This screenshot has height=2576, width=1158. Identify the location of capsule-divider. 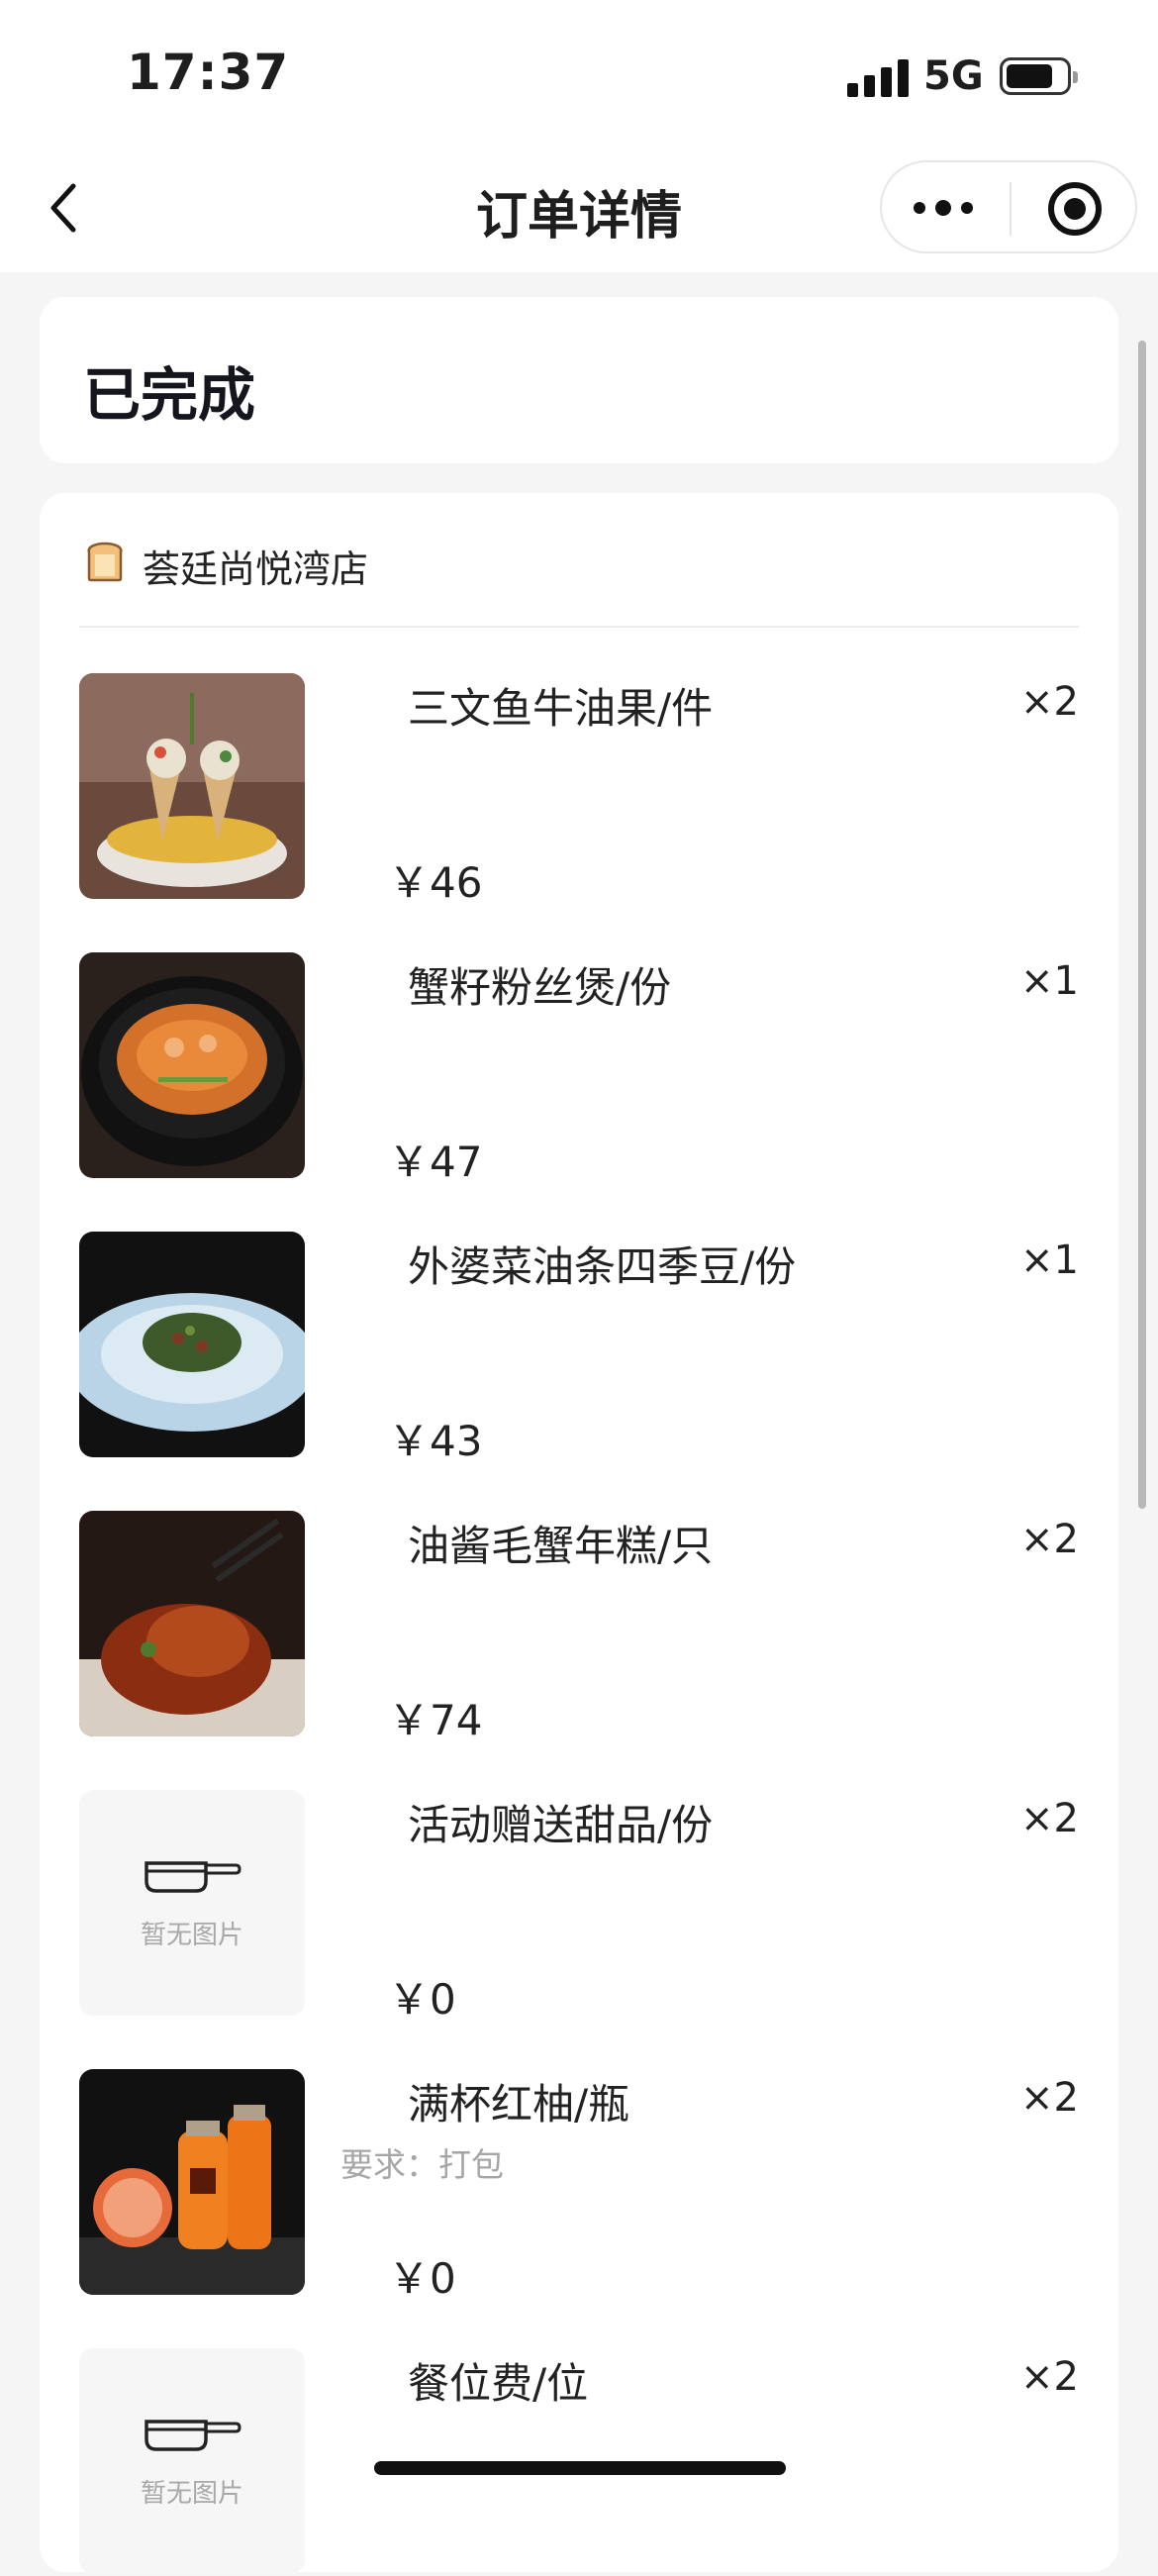
(1011, 209).